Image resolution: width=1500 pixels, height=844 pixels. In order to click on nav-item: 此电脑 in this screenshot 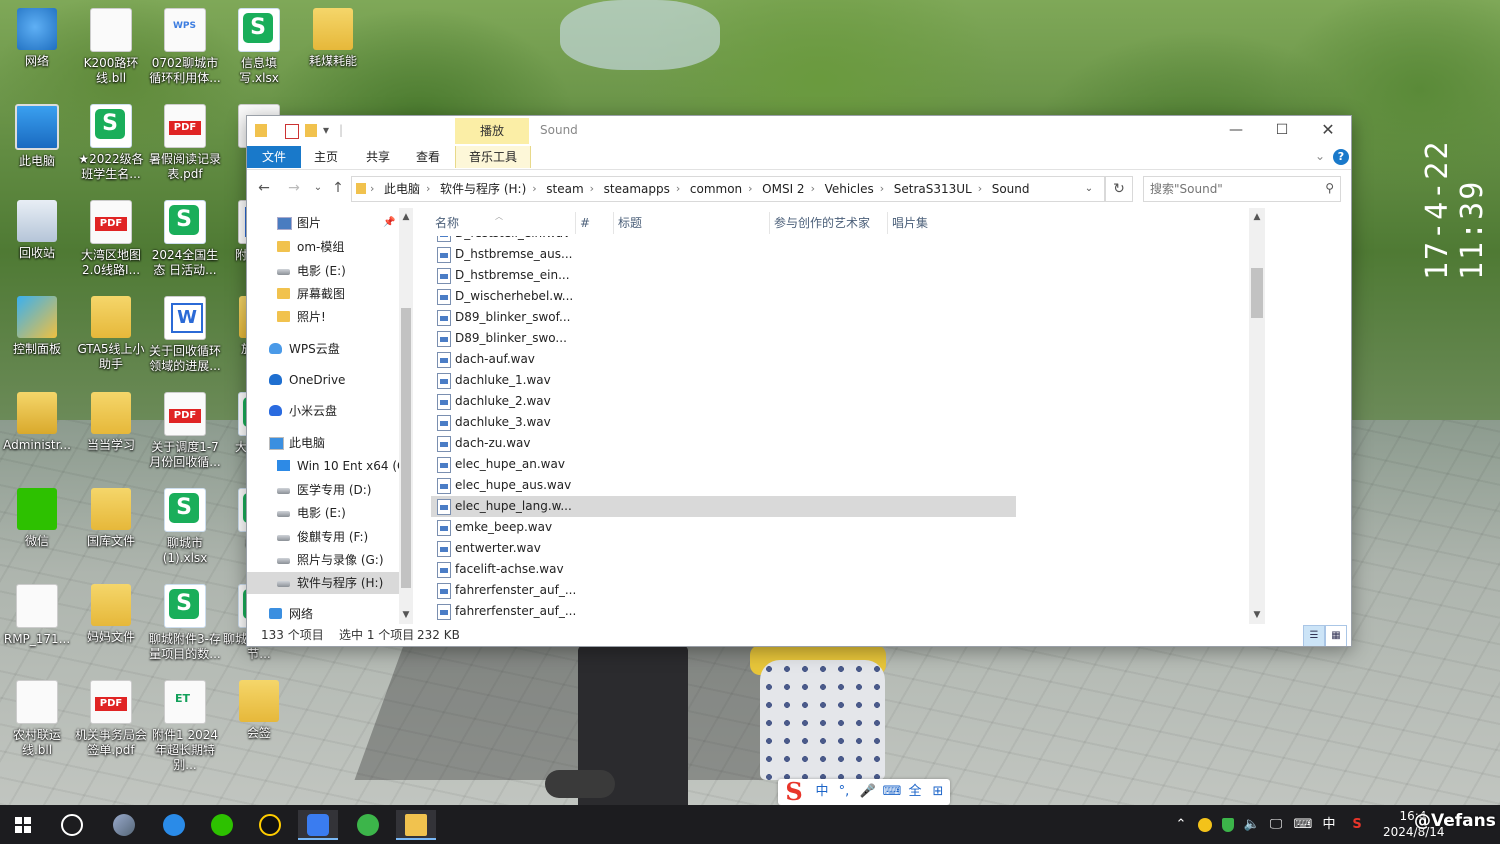, I will do `click(323, 443)`.